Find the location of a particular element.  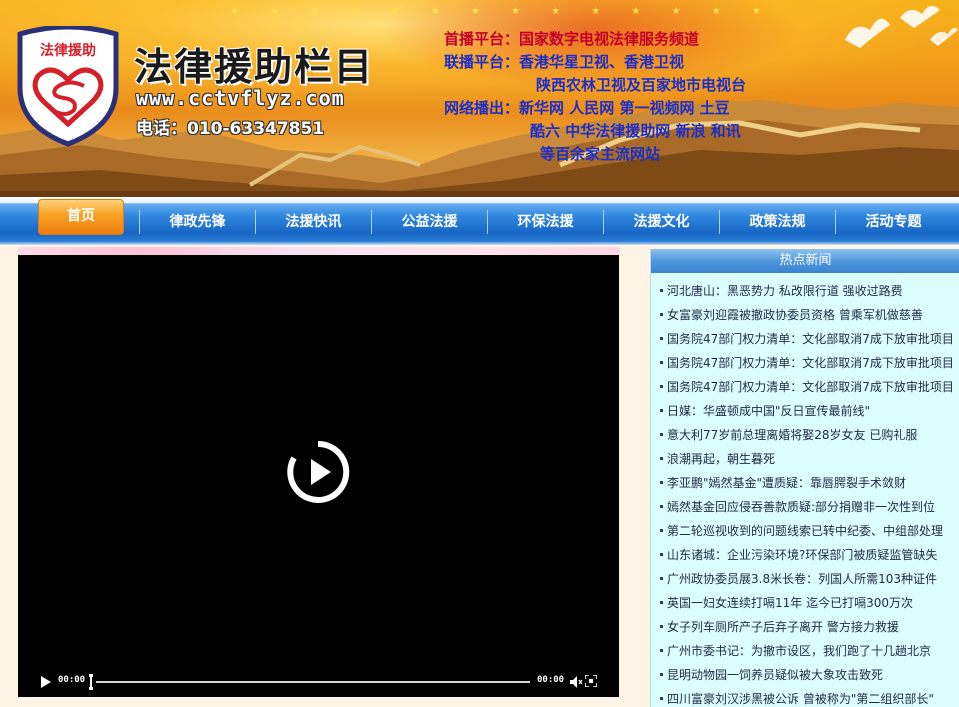

stars-decoration: ★ ★ ★ ★ ★ ★ ★ ★ ★ ★ ★ ★ ★ ★ is located at coordinates (502, 11).